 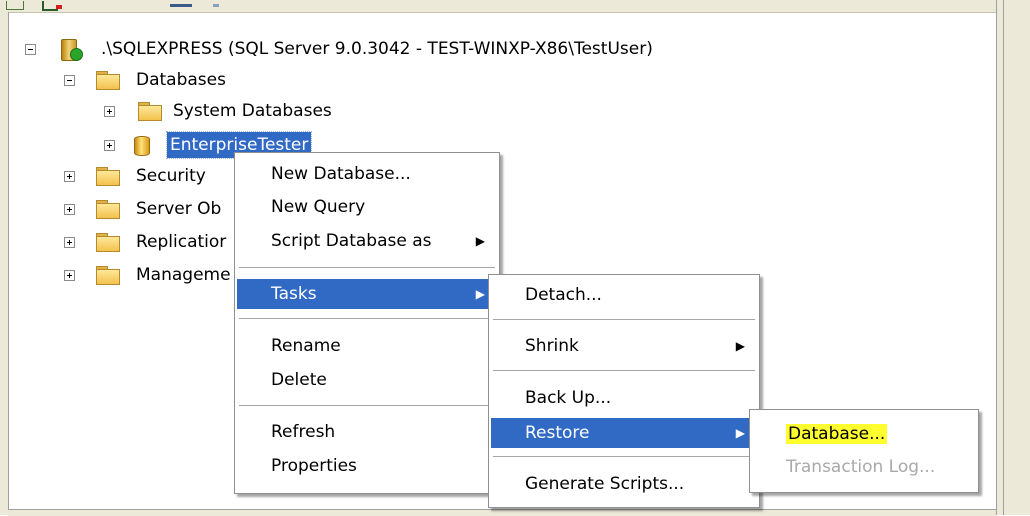 What do you see at coordinates (624, 346) in the screenshot?
I see `menu-item-shrink: Shrink ▶` at bounding box center [624, 346].